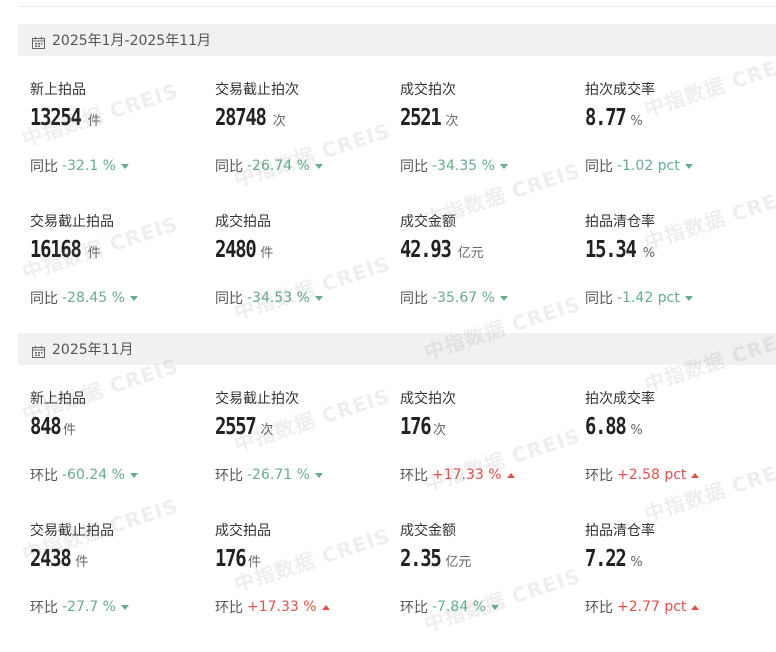 Image resolution: width=776 pixels, height=652 pixels. I want to click on metric-unit: 次, so click(267, 430).